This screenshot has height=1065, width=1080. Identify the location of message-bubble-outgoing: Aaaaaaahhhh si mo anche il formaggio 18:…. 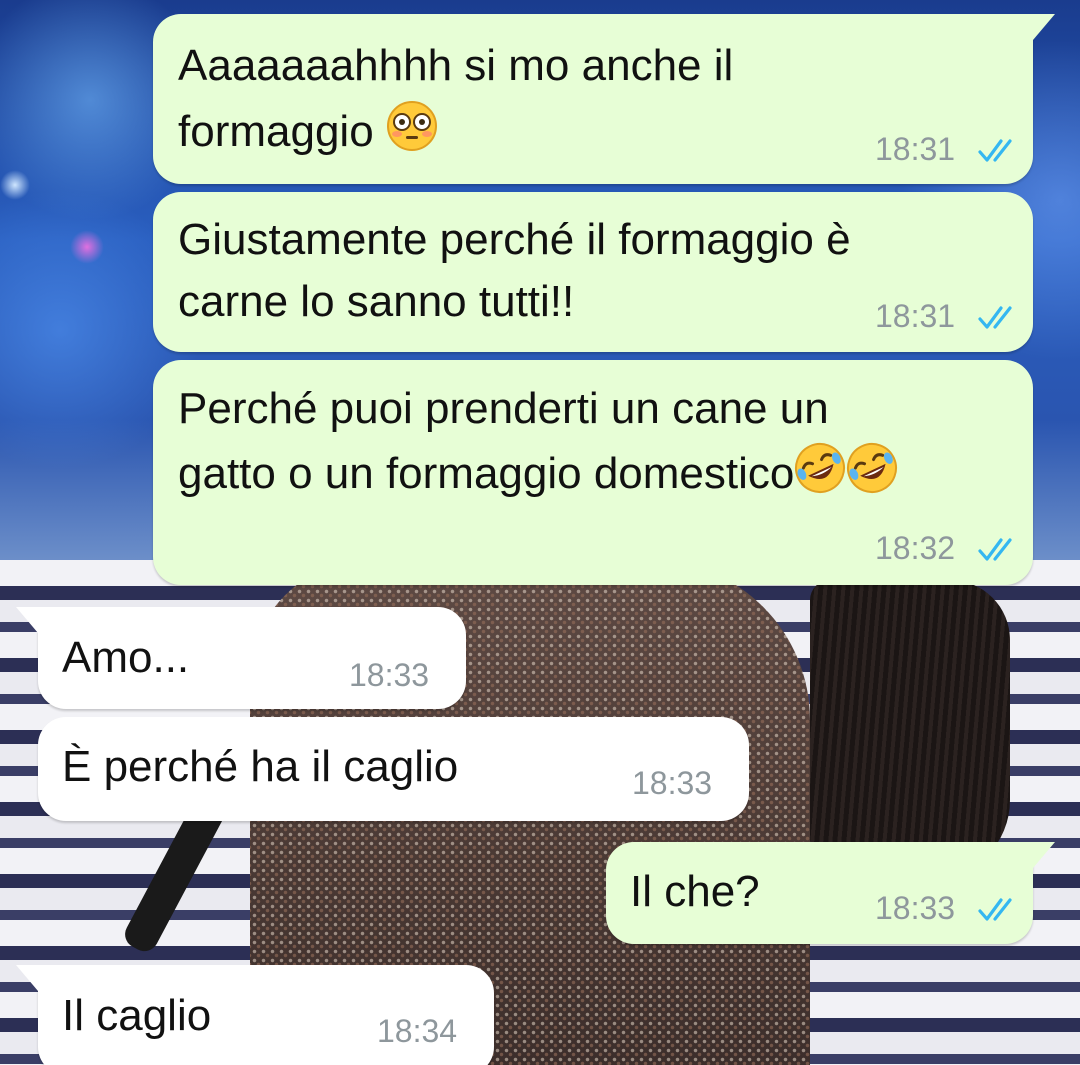
(604, 99).